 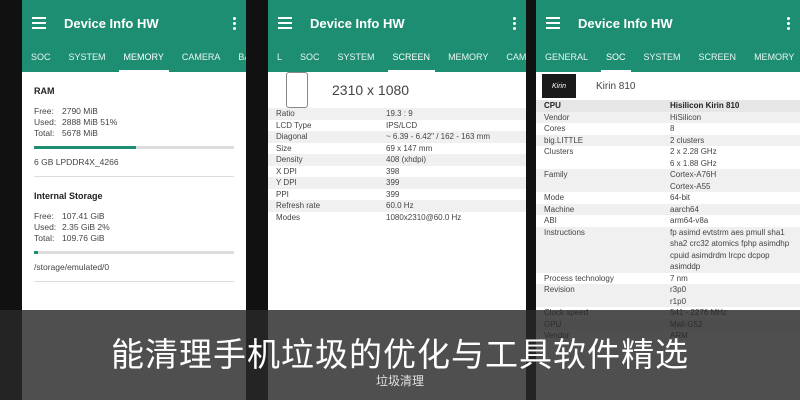 What do you see at coordinates (616, 86) in the screenshot?
I see `soc-name: Kirin 810` at bounding box center [616, 86].